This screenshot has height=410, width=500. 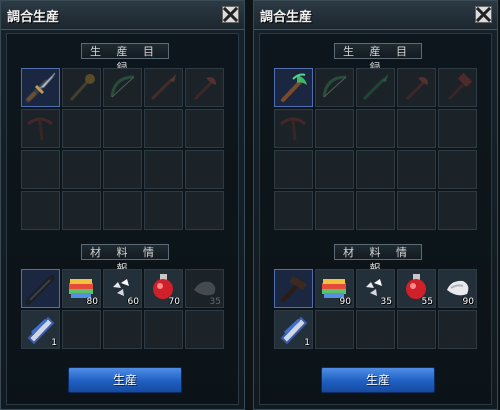 I want to click on material-count: 55, so click(x=427, y=302).